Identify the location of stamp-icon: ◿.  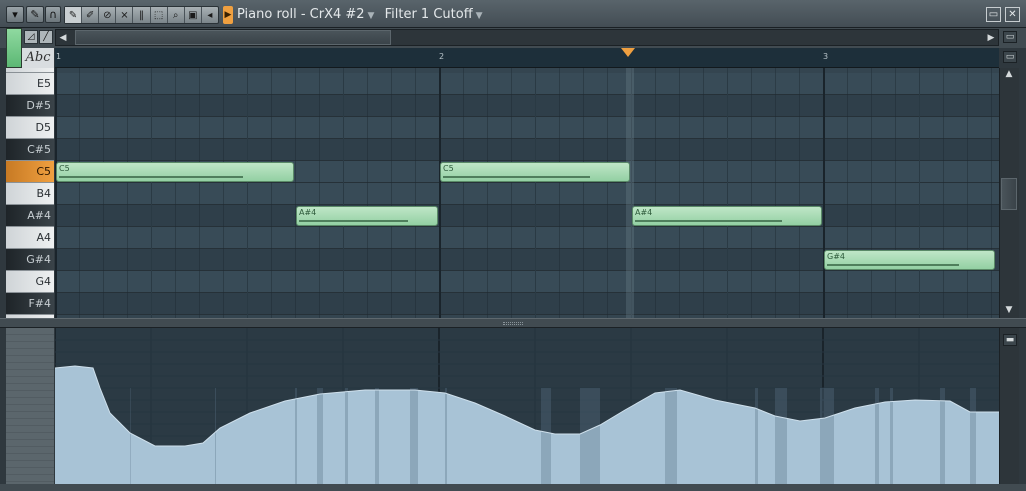
(31, 37).